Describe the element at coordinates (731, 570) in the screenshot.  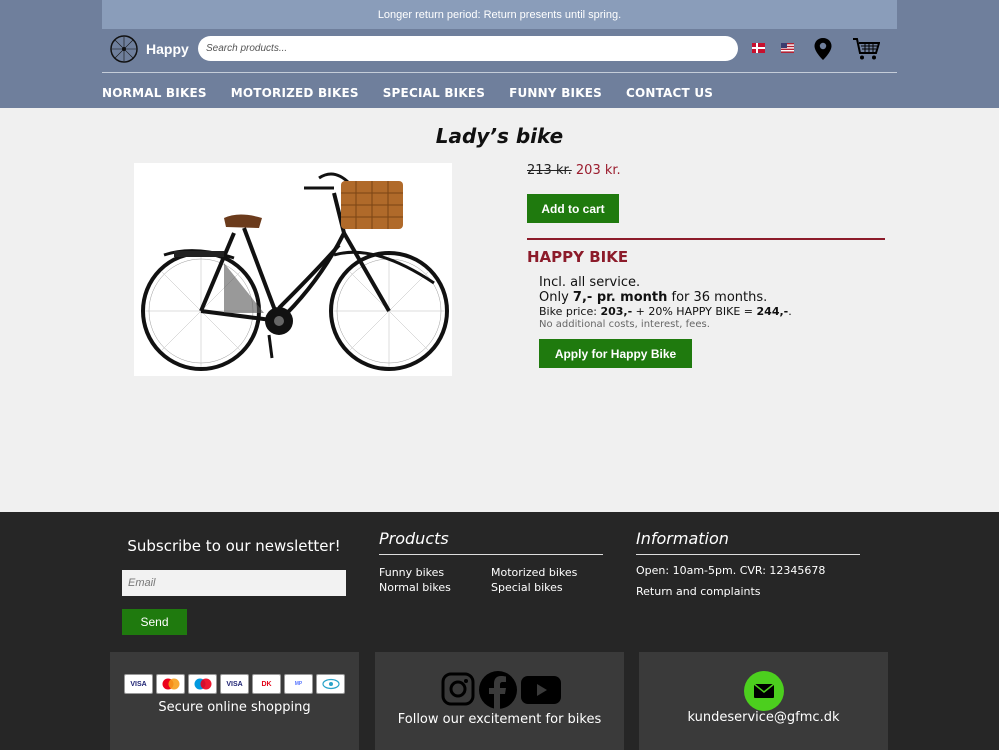
I see `opening-hours: Open: 10am-5pm. CVR: 12345678` at that location.